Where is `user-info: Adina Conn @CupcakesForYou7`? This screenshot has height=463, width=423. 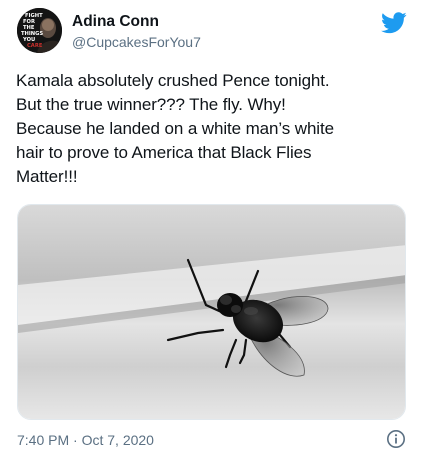 user-info: Adina Conn @CupcakesForYou7 is located at coordinates (136, 31).